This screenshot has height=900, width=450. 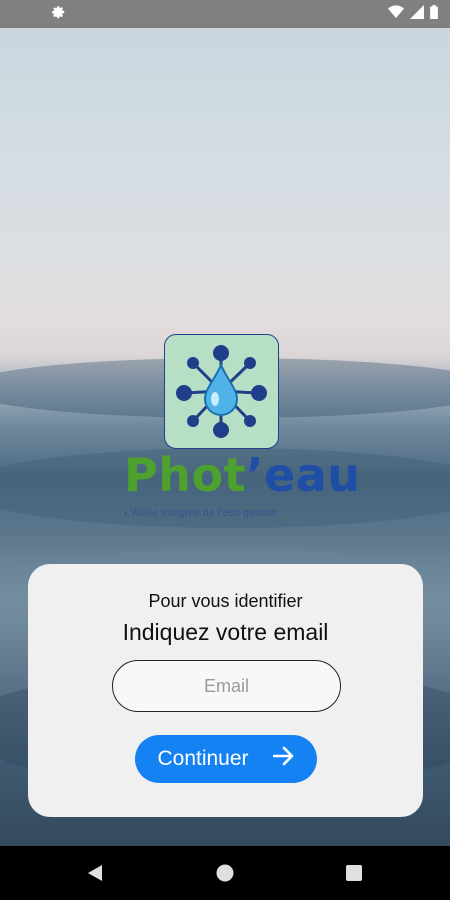 I want to click on settings-gear-icon, so click(x=59, y=14).